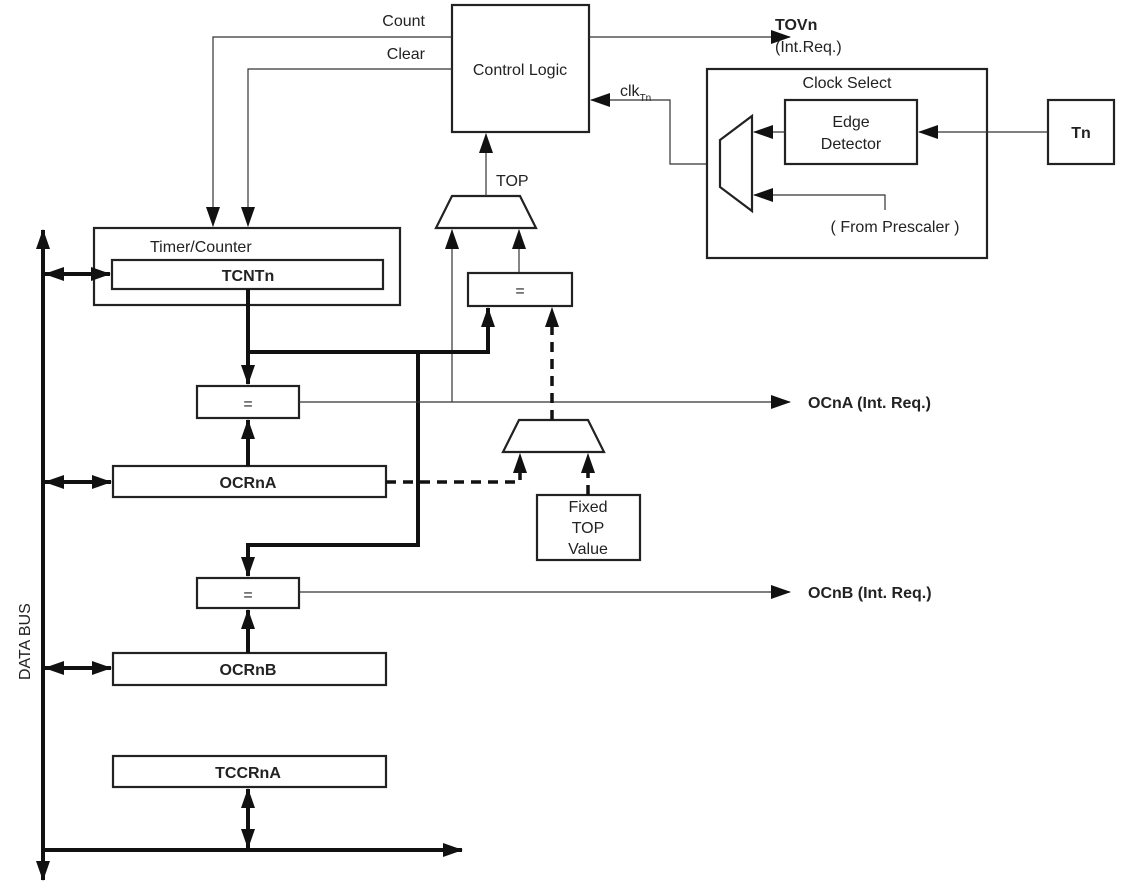 The width and height of the screenshot is (1142, 886). What do you see at coordinates (454, 477) in the screenshot?
I see `ocrna-to-top-select` at bounding box center [454, 477].